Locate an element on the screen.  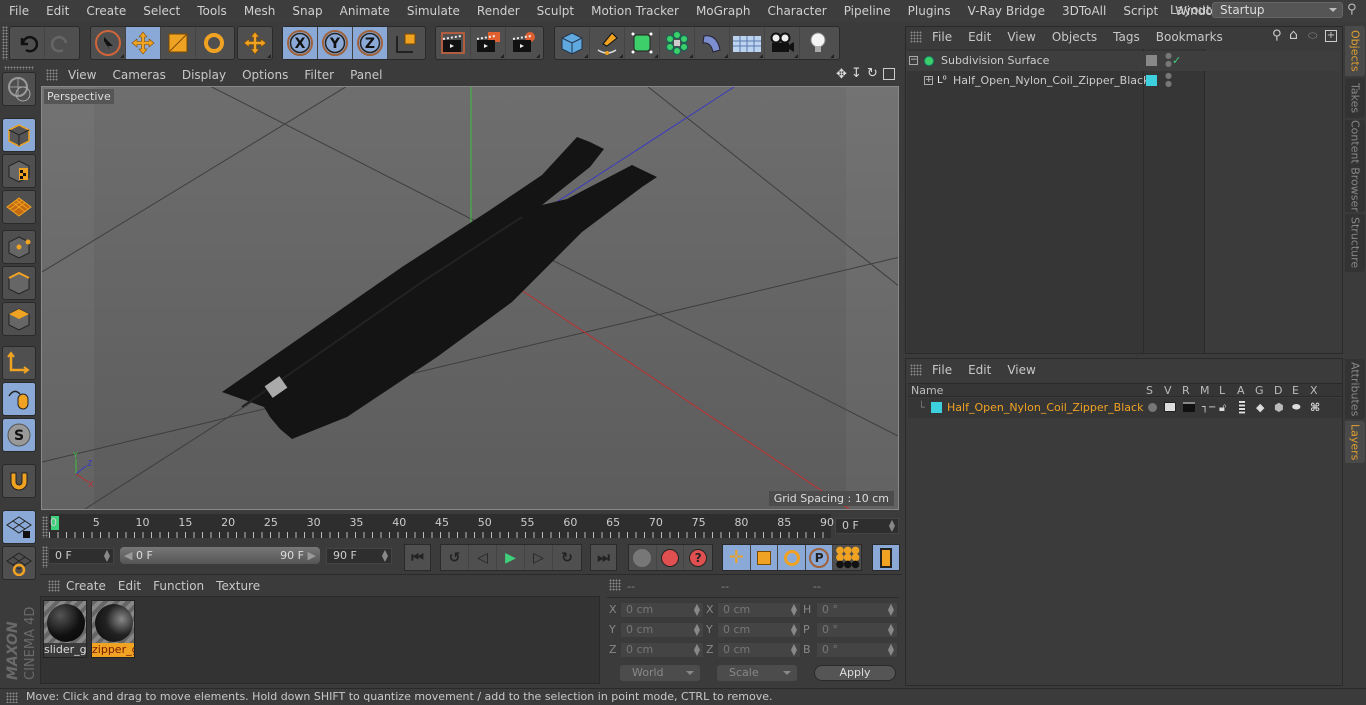
unlock-icon: 🔓︎ is located at coordinates (1222, 408).